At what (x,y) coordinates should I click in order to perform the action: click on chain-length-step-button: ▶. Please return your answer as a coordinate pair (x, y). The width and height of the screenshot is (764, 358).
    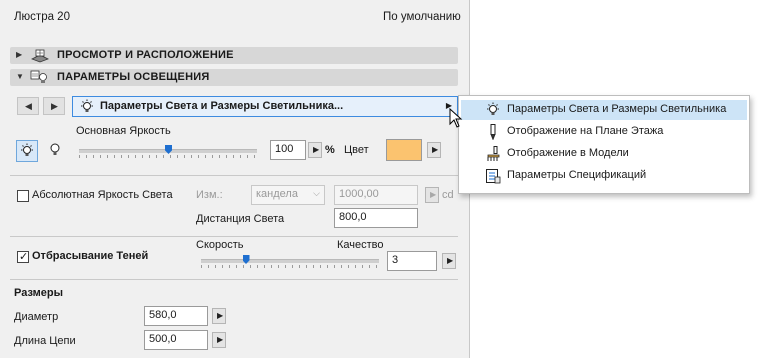
    Looking at the image, I should click on (219, 340).